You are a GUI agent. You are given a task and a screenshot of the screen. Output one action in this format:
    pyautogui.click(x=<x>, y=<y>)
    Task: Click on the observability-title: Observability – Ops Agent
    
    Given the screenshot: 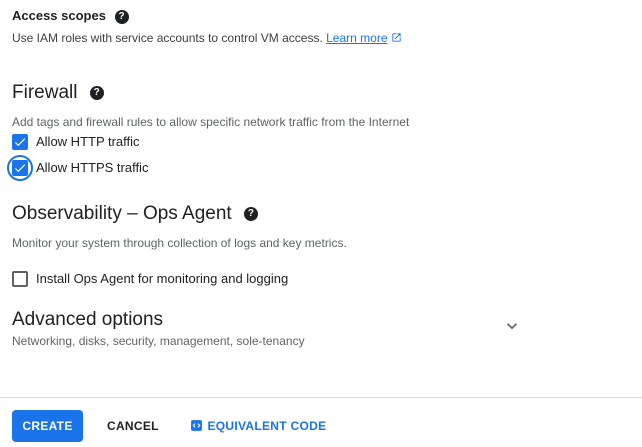 What is the action you would take?
    pyautogui.click(x=122, y=213)
    